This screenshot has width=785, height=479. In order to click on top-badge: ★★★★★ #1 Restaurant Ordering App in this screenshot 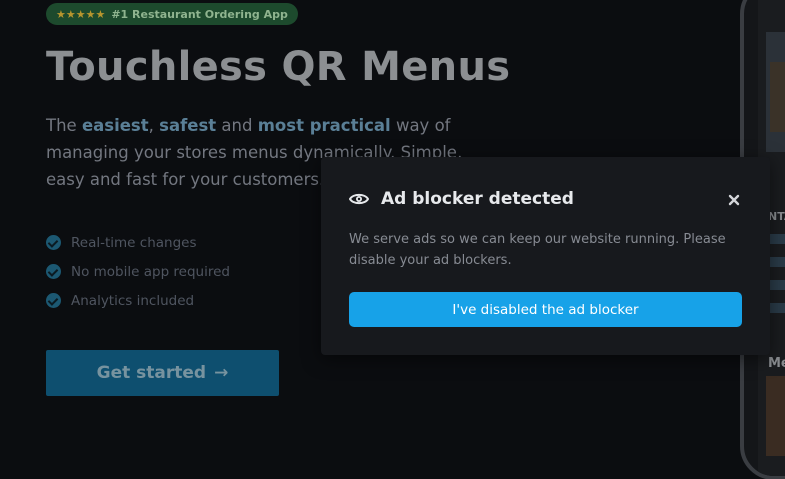, I will do `click(172, 14)`.